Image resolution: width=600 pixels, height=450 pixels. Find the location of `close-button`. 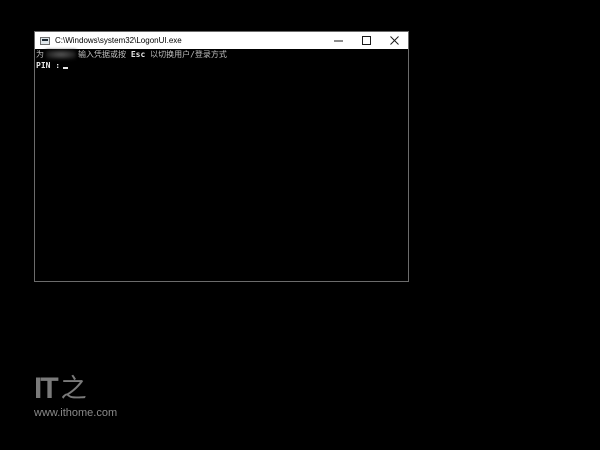

close-button is located at coordinates (394, 40).